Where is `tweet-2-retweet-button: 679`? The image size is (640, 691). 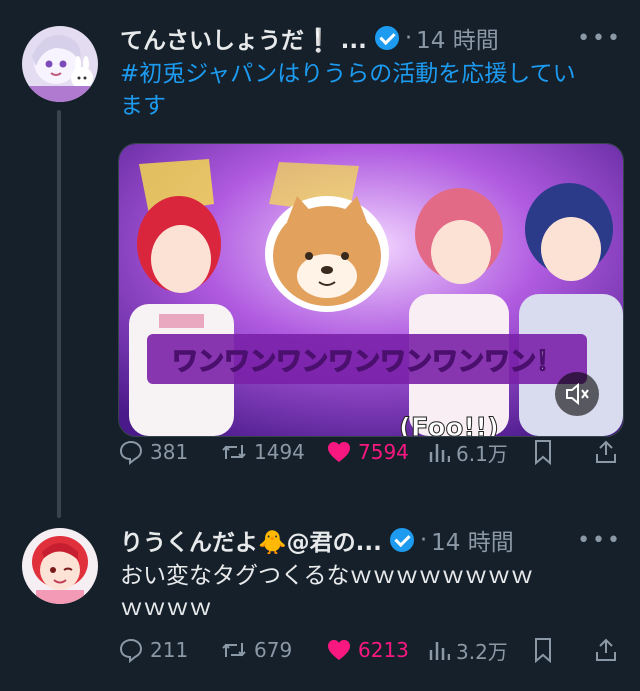
tweet-2-retweet-button: 679 is located at coordinates (256, 650).